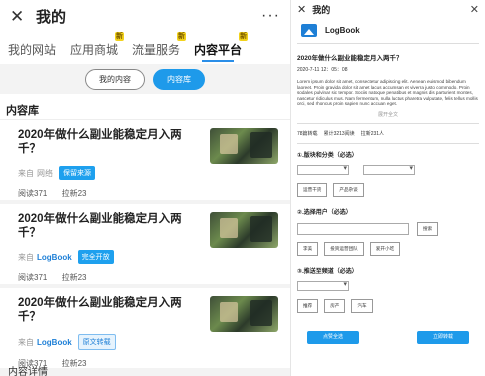 The width and height of the screenshot is (485, 376). I want to click on content-card: 2020年做什么副业能稳定月入两千？ 来自 网络 保留来源 阅读371 拉新23, so click(145, 160).